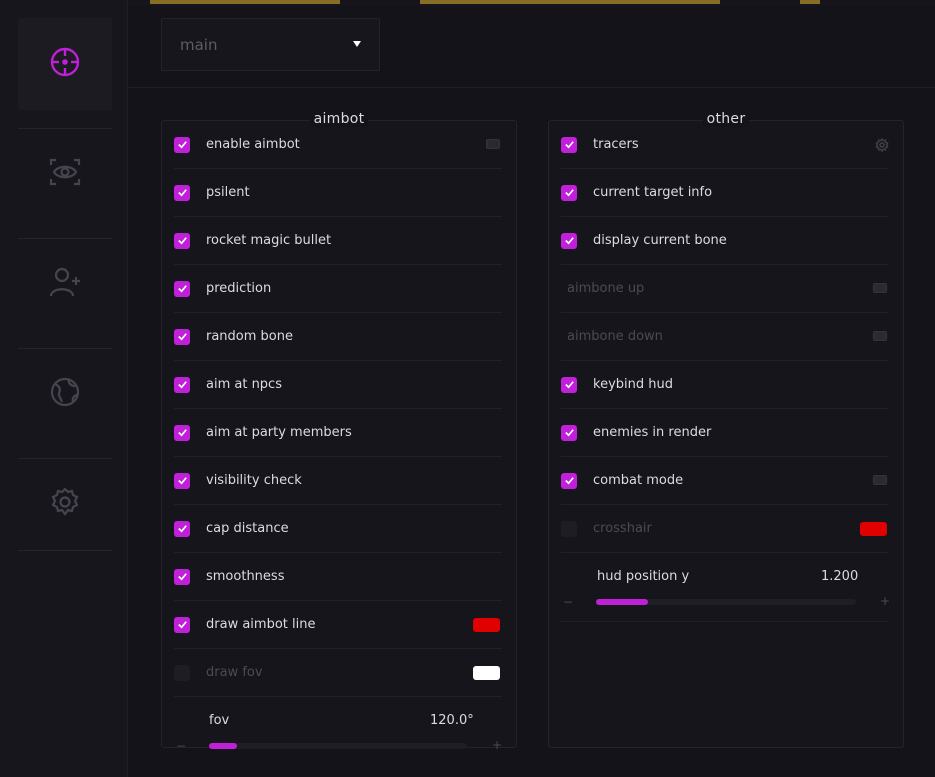 The height and width of the screenshot is (777, 935). What do you see at coordinates (652, 432) in the screenshot?
I see `option-label: enemies in render` at bounding box center [652, 432].